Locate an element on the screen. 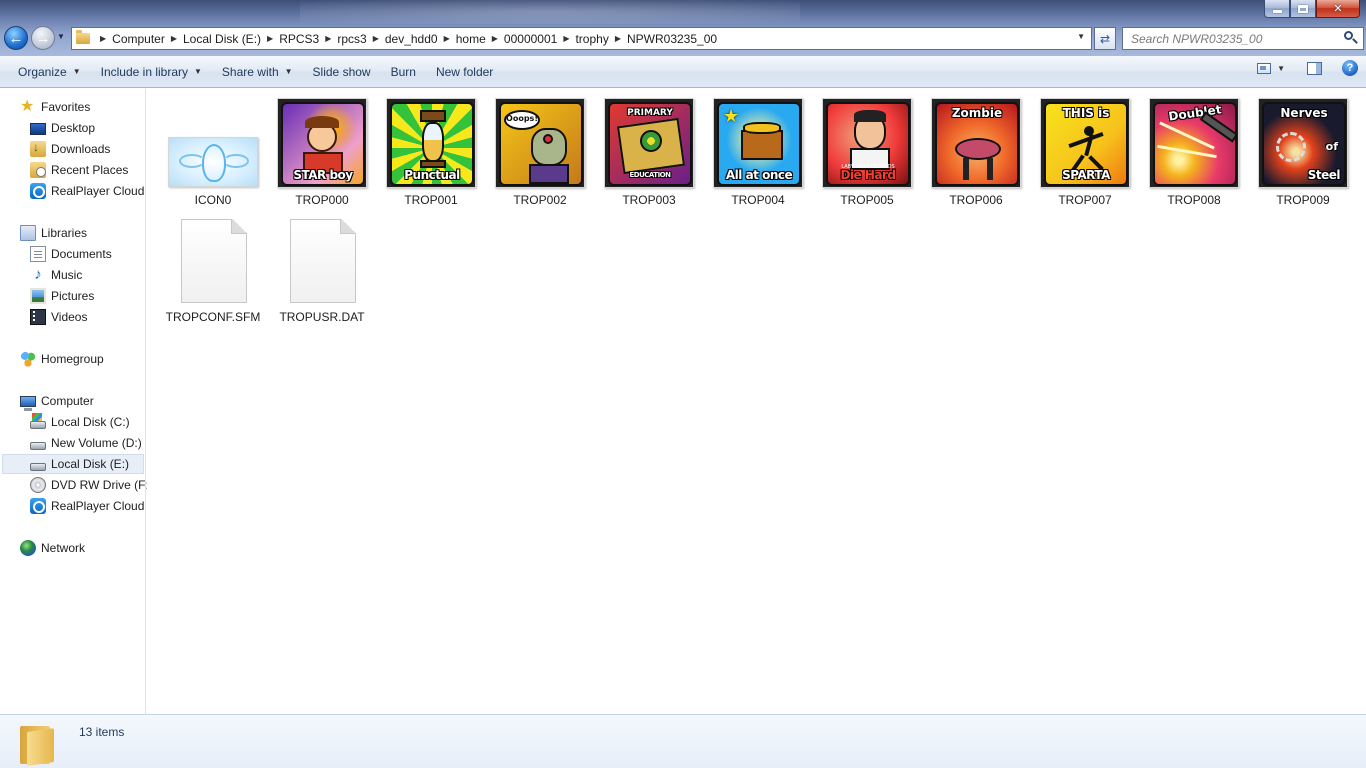  file-name: TROP000 is located at coordinates (322, 200).